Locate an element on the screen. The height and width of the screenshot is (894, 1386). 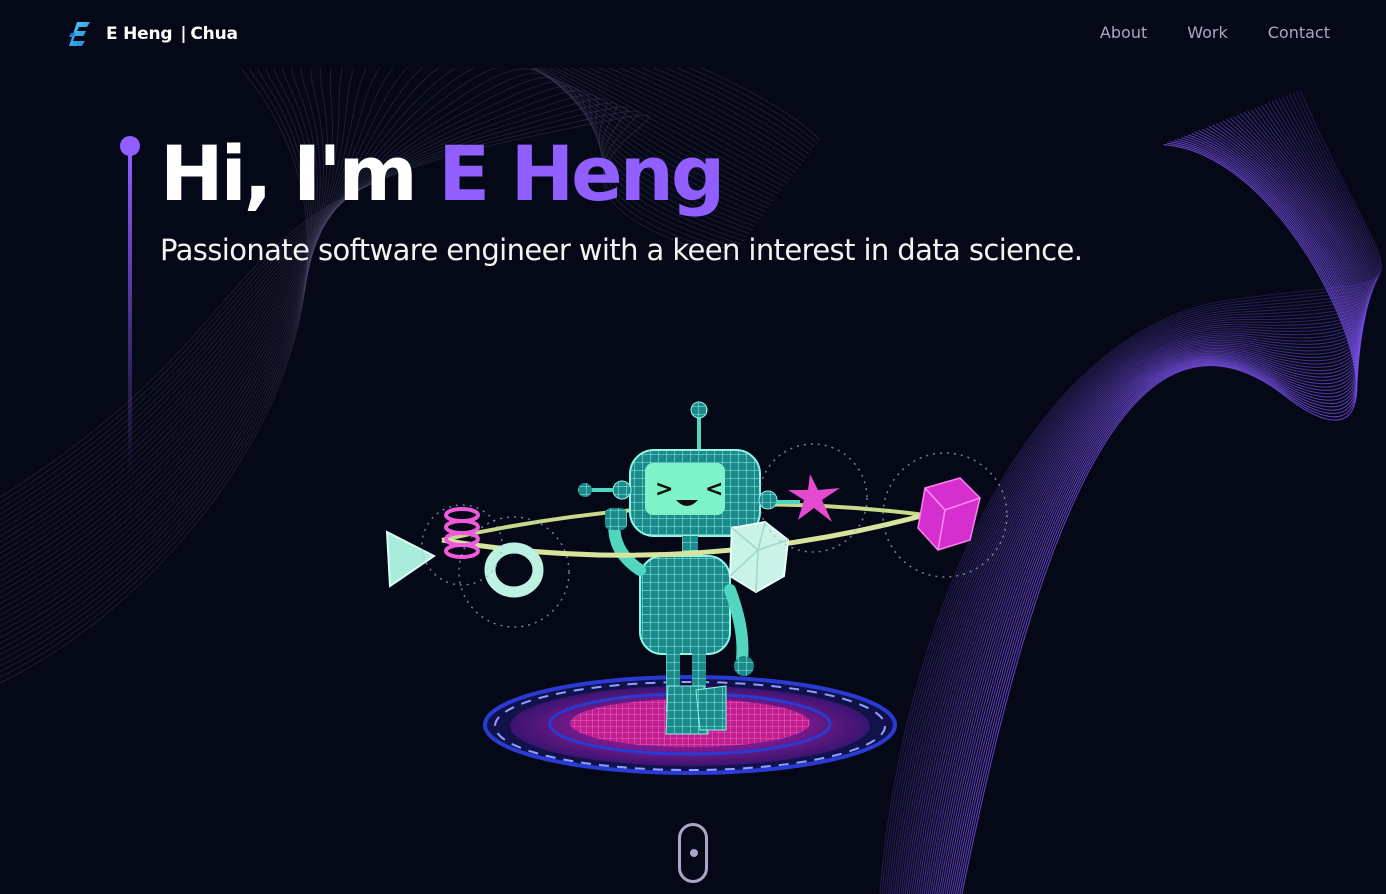
nav-links: About Work Contact is located at coordinates (1215, 33).